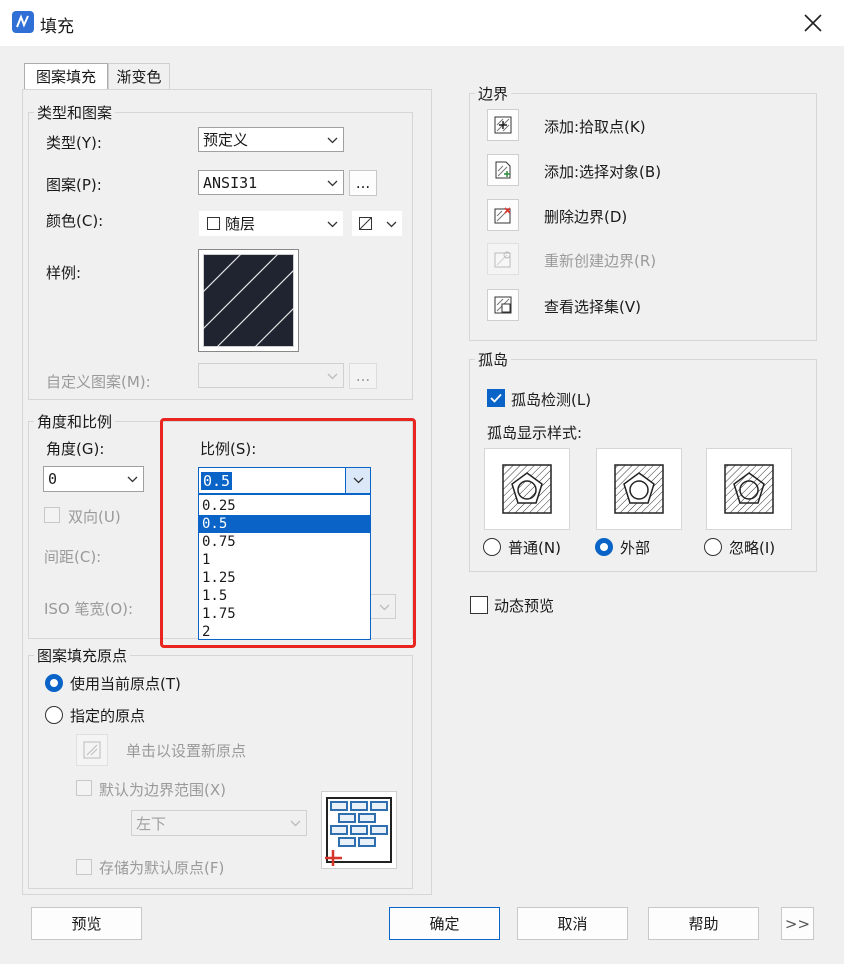  I want to click on recreate-boundary-icon, so click(502, 259).